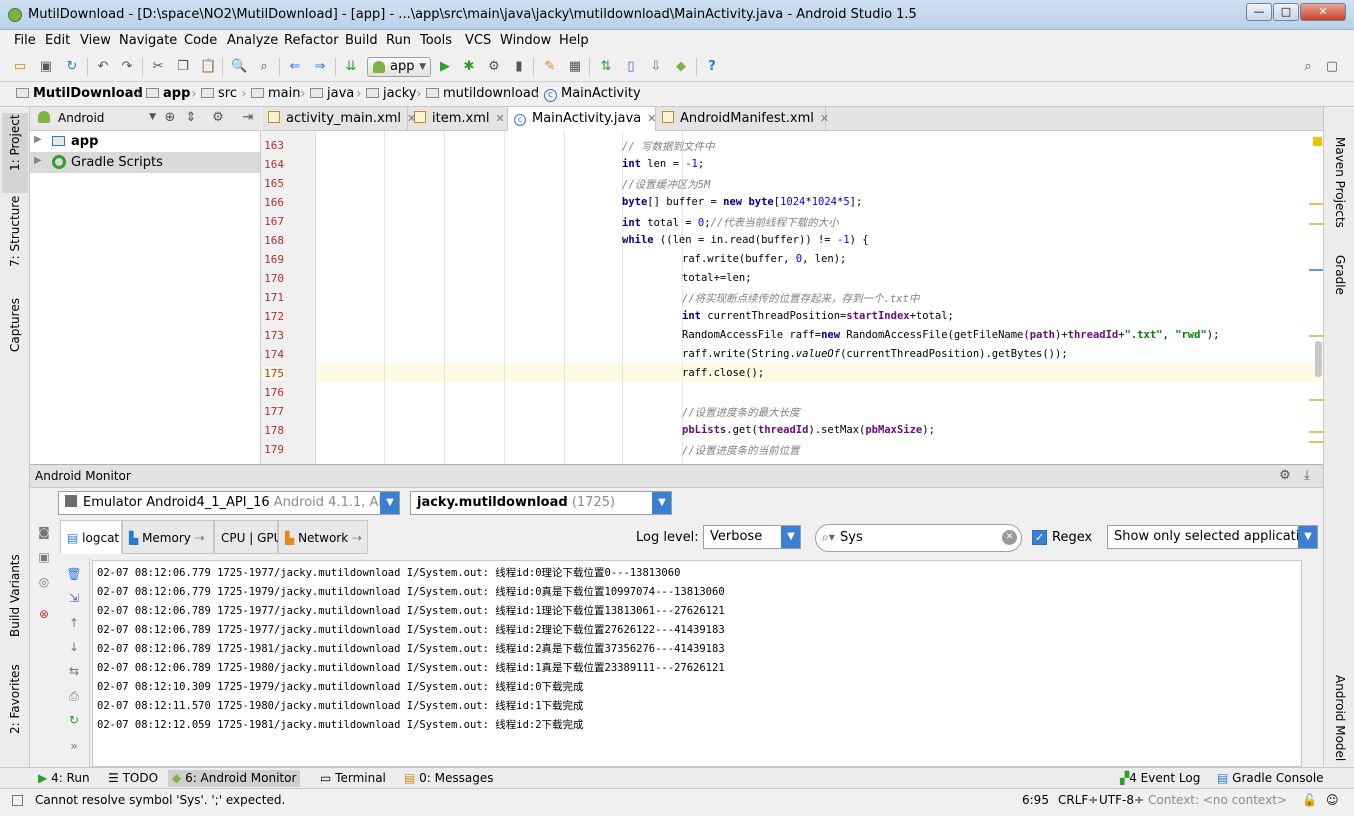 This screenshot has width=1354, height=816. Describe the element at coordinates (541, 503) in the screenshot. I see `process-select: jacky.mutildownload (1725) ▼` at that location.